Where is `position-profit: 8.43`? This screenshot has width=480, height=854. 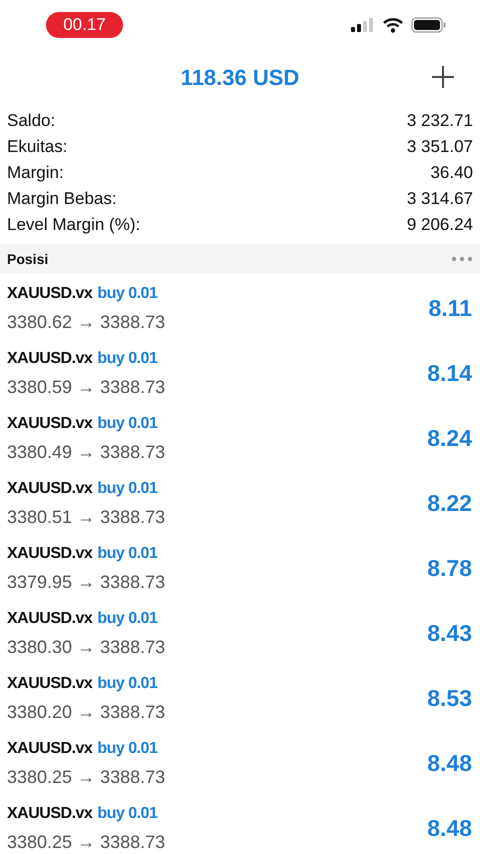
position-profit: 8.43 is located at coordinates (449, 633).